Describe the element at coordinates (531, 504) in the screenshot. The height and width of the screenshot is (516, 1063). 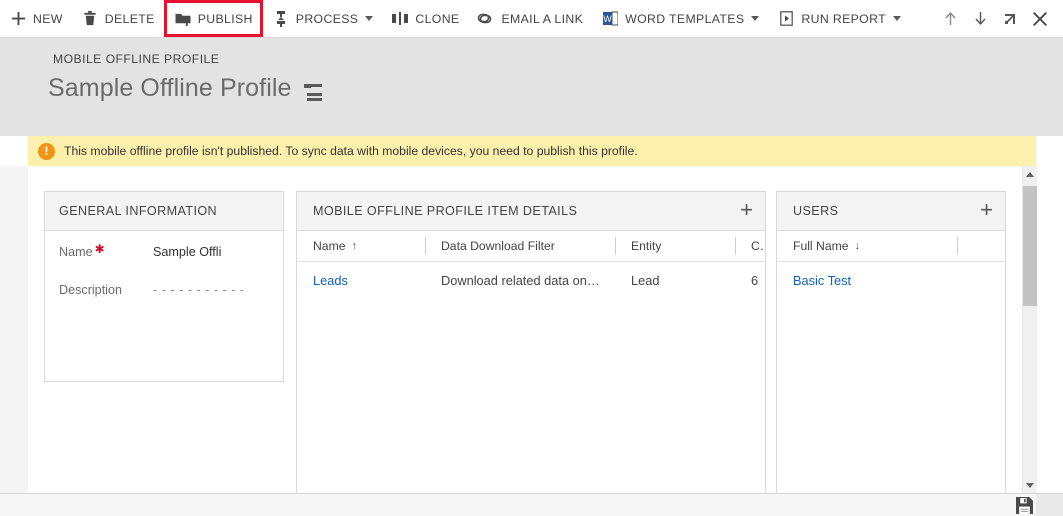
I see `form-footer` at that location.